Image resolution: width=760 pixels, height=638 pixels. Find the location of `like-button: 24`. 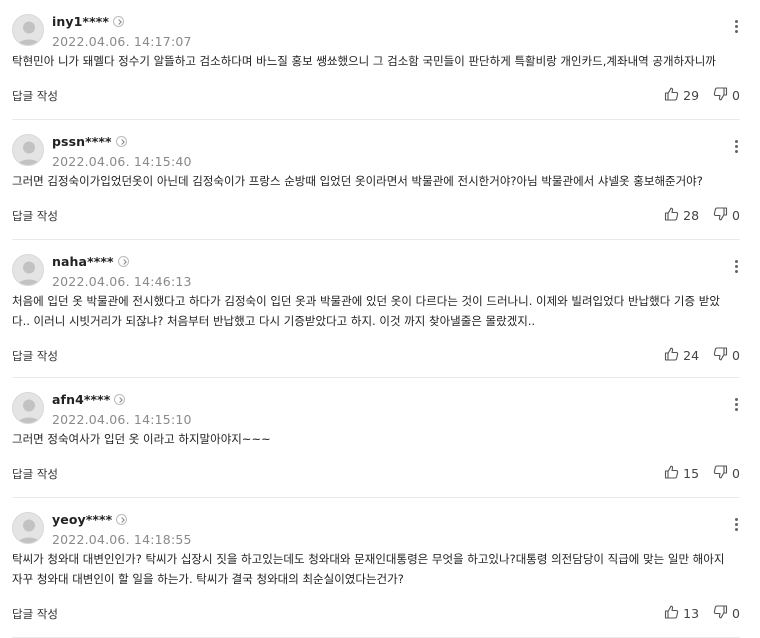

like-button: 24 is located at coordinates (681, 355).